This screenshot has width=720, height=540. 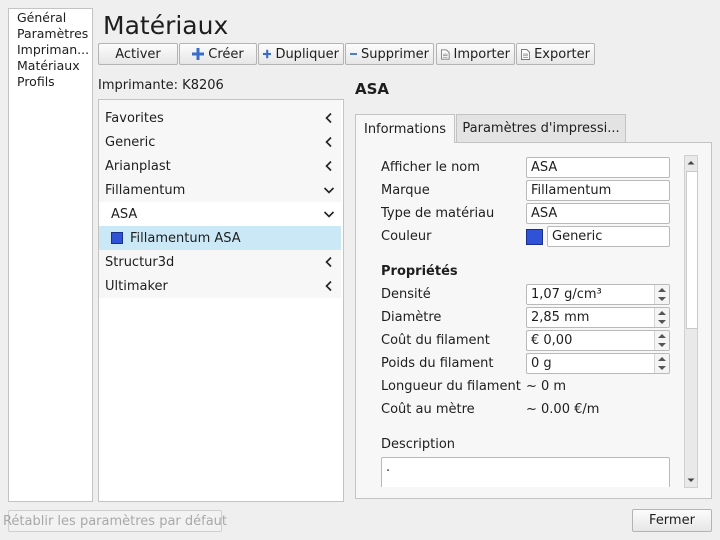 I want to click on brand-field-label: Marque, so click(x=405, y=190).